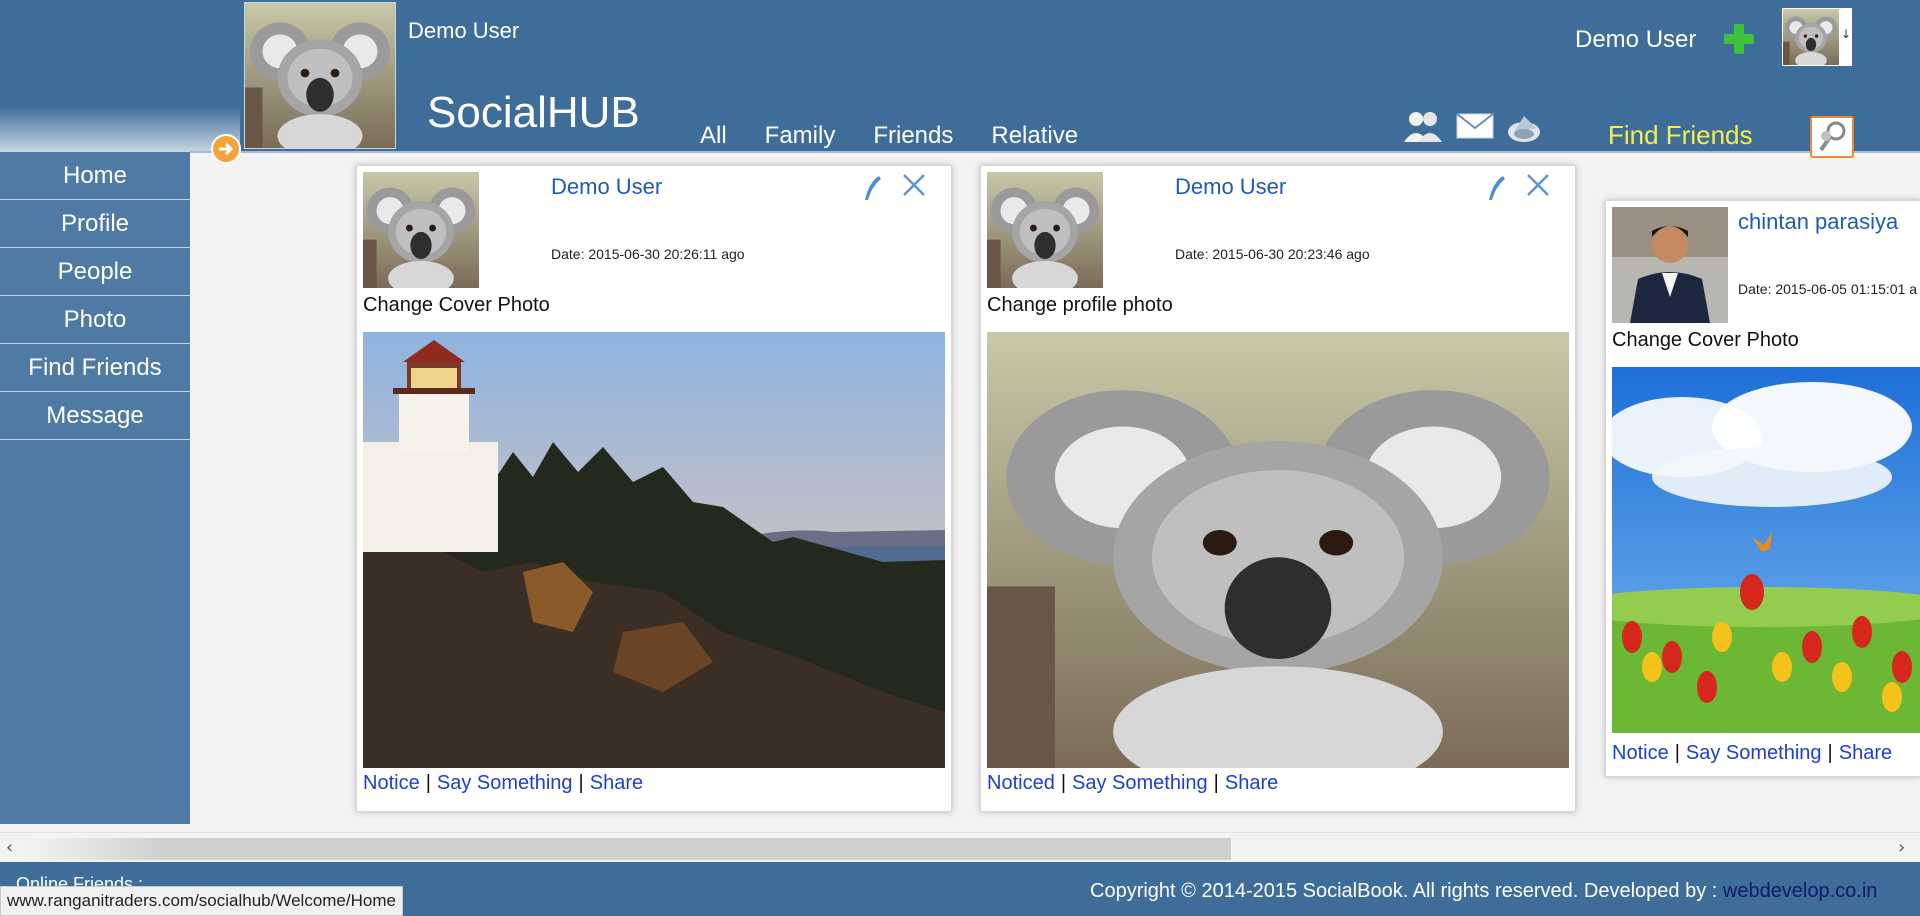  What do you see at coordinates (648, 254) in the screenshot?
I see `post-date: Date: 2015-06-30 20:26:11 ago` at bounding box center [648, 254].